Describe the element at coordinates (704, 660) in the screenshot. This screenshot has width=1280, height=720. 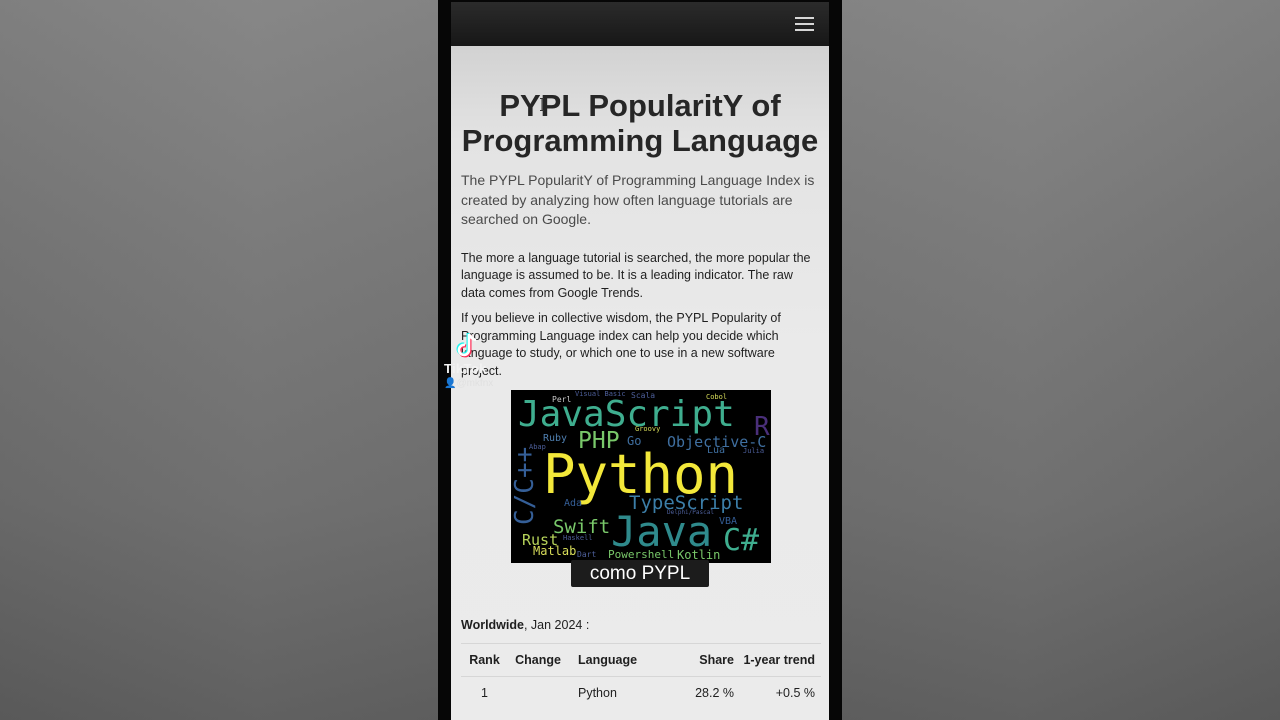
I see `column-header-share: Share` at that location.